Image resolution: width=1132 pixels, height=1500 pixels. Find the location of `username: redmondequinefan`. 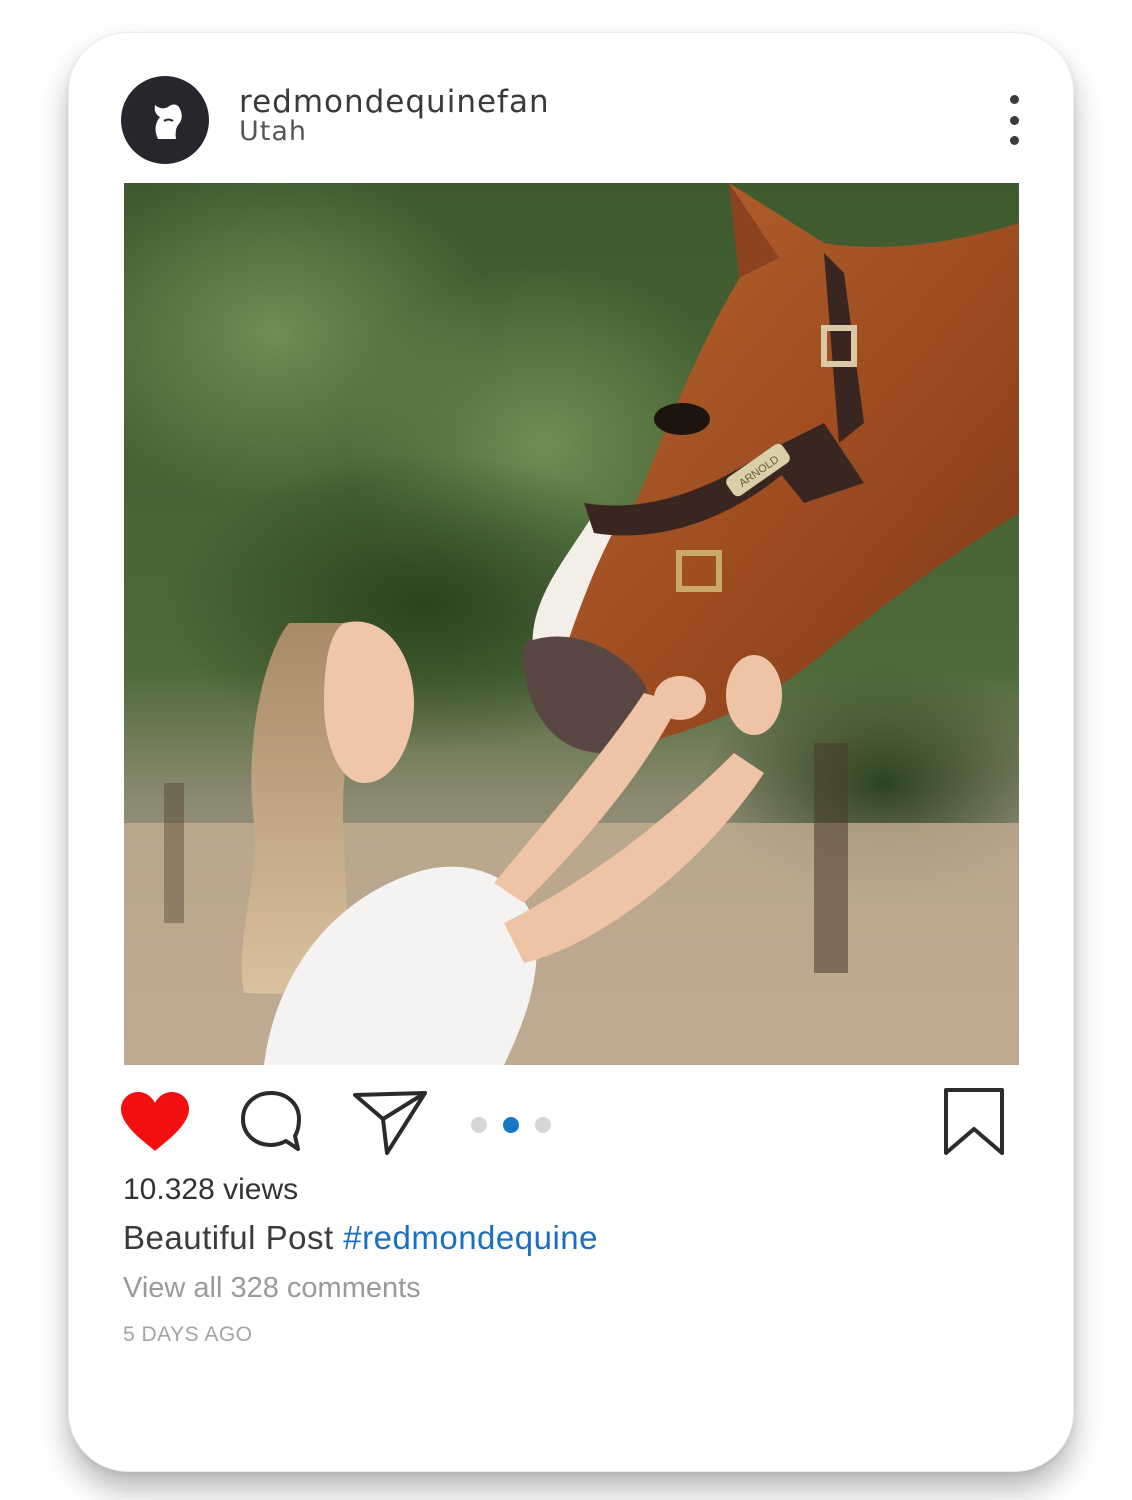

username: redmondequinefan is located at coordinates (394, 102).